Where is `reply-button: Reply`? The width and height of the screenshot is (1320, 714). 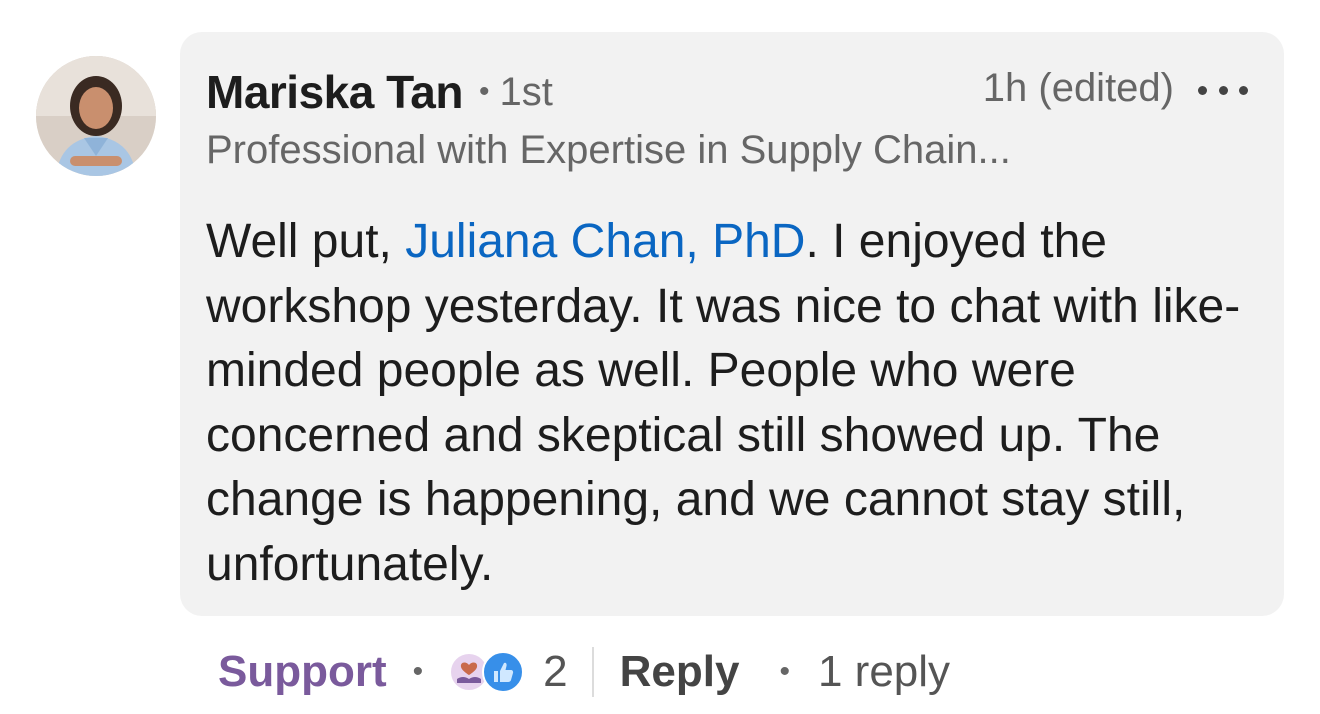
reply-button: Reply is located at coordinates (680, 672).